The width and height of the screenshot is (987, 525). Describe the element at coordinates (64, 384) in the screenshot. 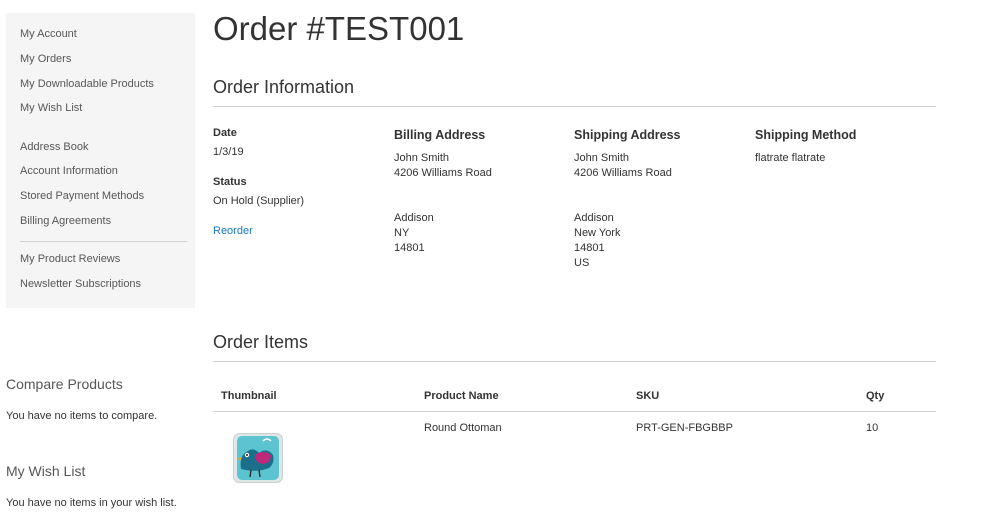

I see `compare-products-title: Compare Products` at that location.